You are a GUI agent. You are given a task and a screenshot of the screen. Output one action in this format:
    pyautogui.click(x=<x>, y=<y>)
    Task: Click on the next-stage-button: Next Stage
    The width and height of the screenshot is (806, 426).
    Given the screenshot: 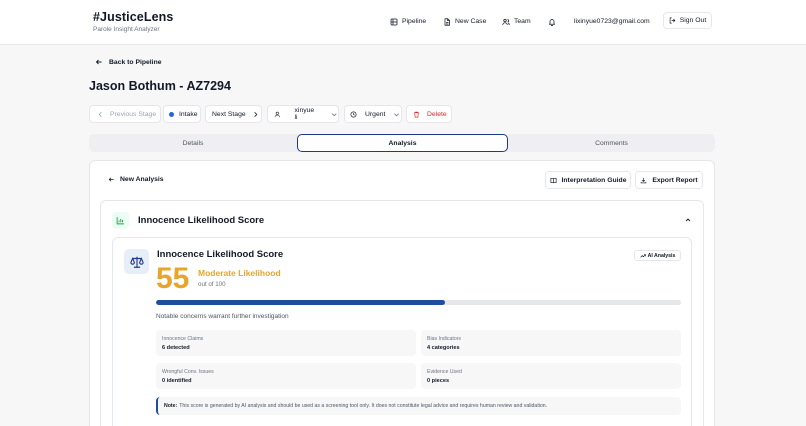 What is the action you would take?
    pyautogui.click(x=233, y=114)
    